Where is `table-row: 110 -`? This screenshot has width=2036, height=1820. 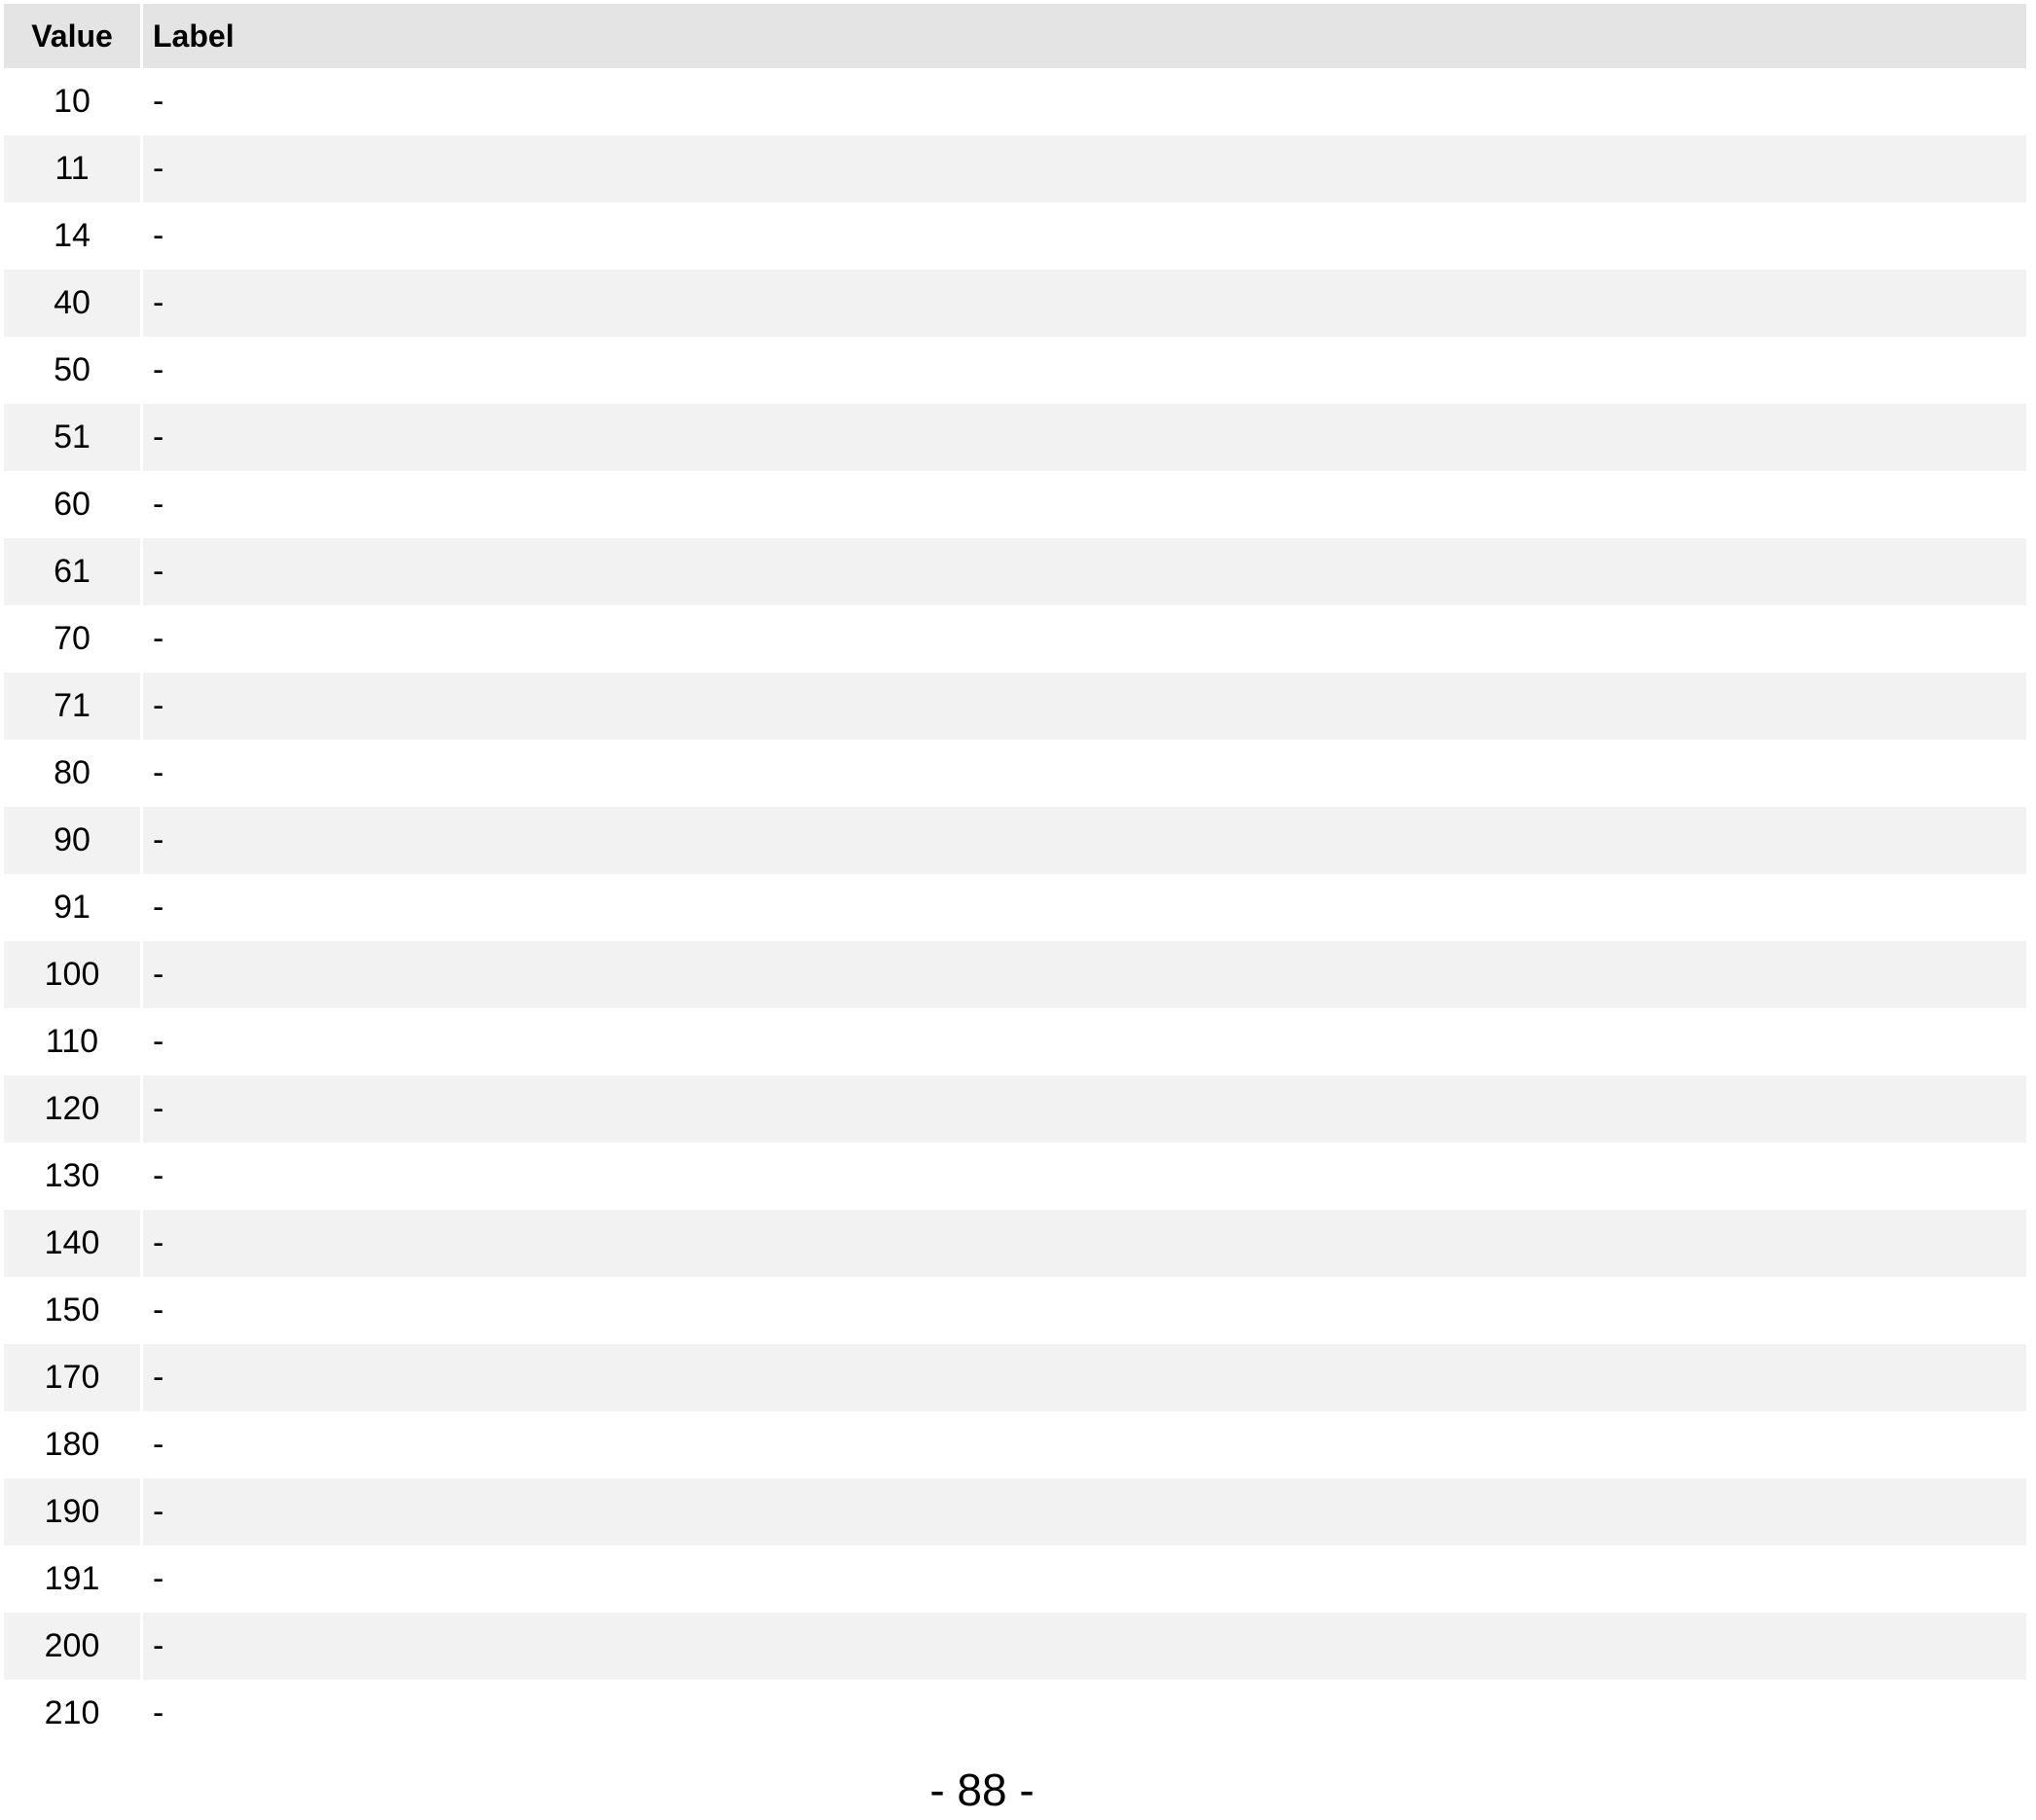 table-row: 110 - is located at coordinates (1015, 1041).